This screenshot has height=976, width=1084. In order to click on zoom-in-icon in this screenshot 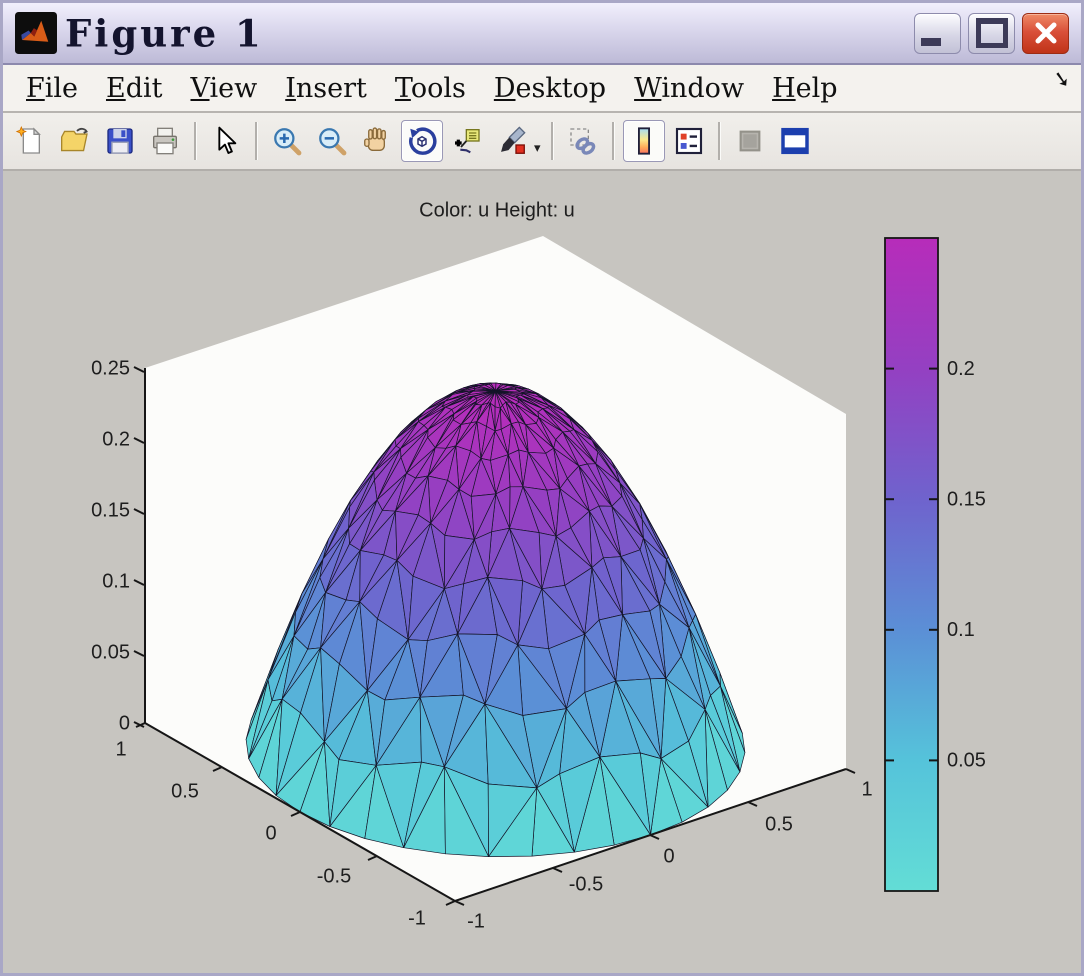, I will do `click(288, 142)`.